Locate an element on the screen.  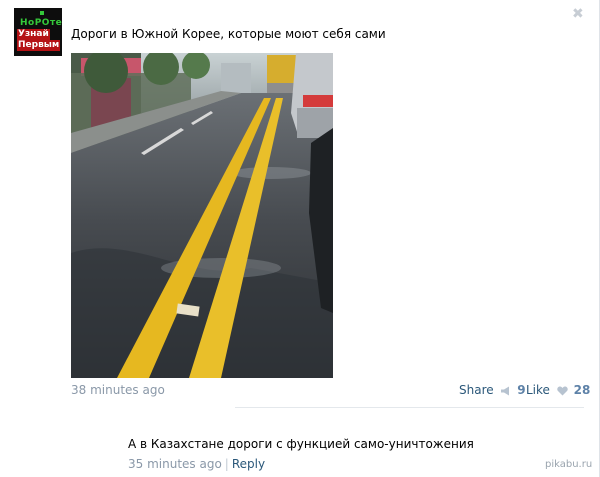
share-button: Share 9 is located at coordinates (492, 390).